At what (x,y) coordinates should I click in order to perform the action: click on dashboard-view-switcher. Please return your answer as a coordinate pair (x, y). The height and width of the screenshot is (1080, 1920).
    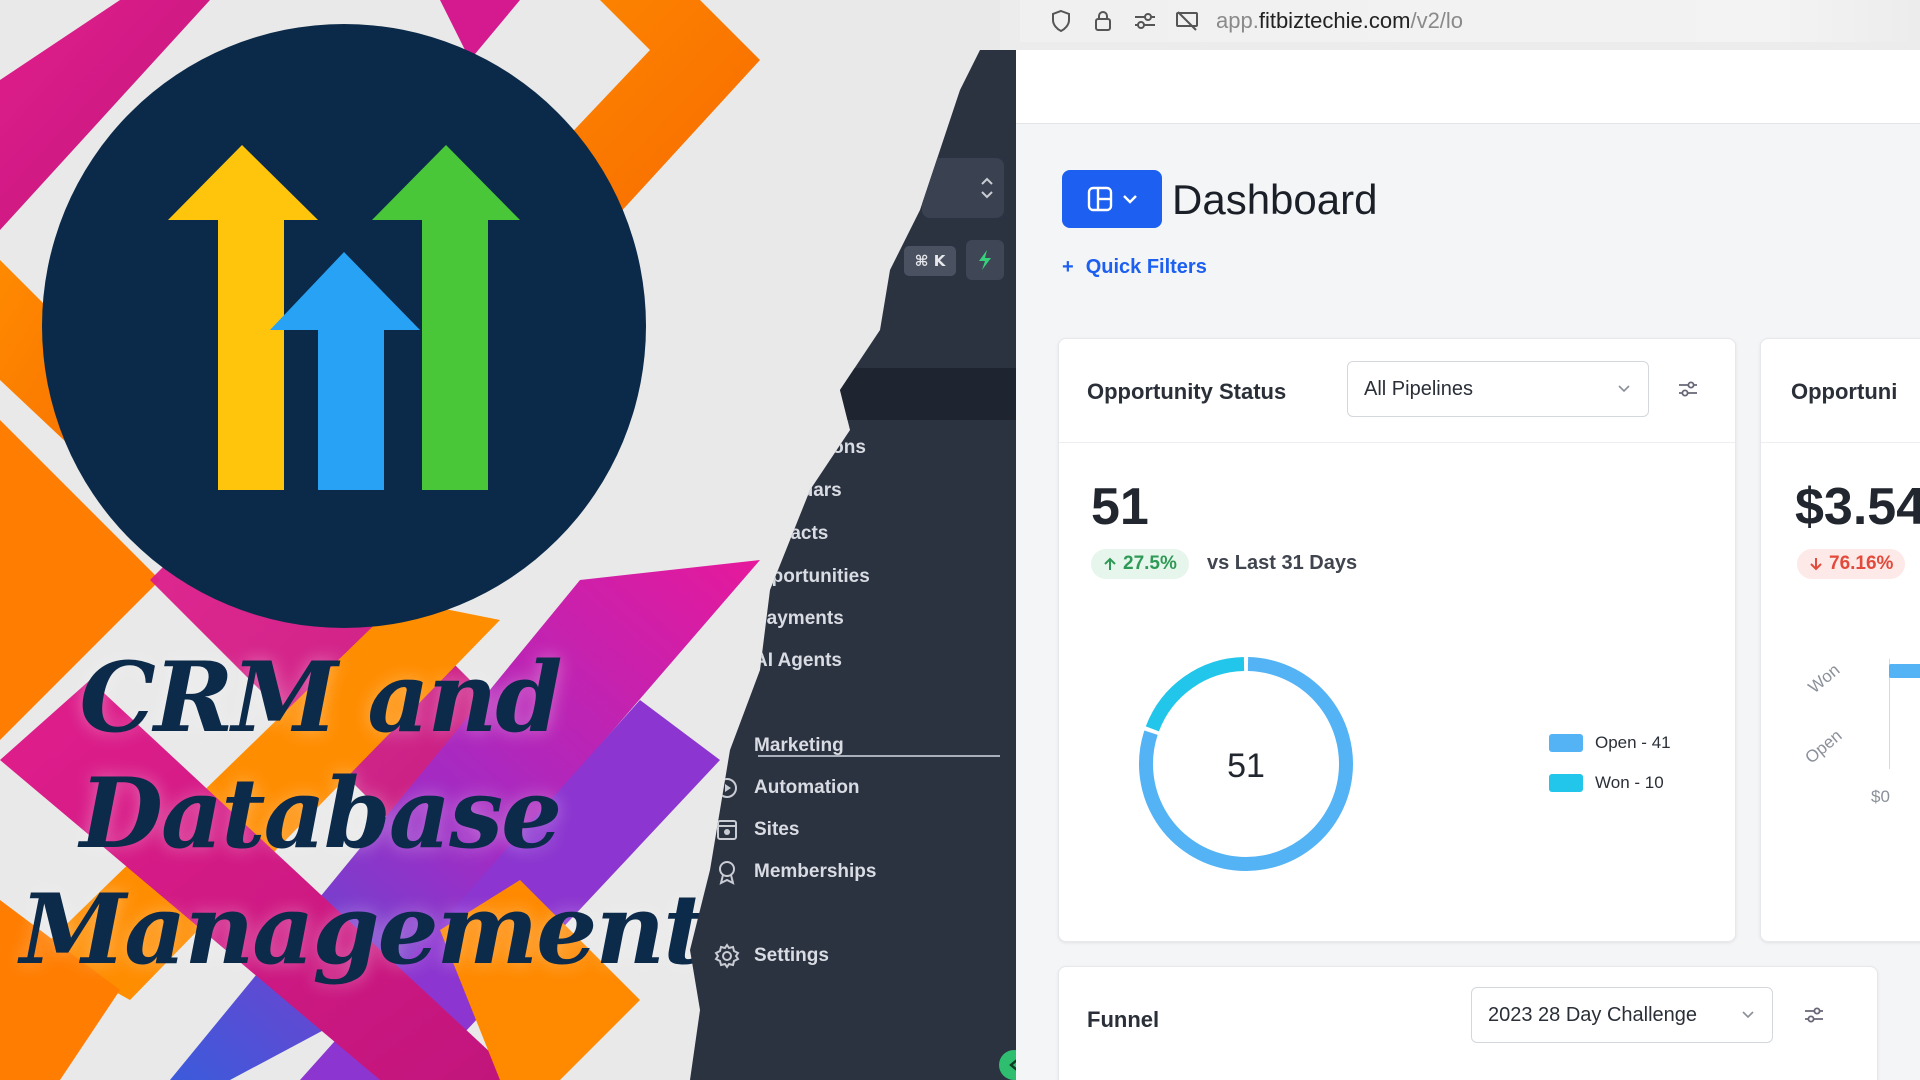
    Looking at the image, I should click on (1112, 199).